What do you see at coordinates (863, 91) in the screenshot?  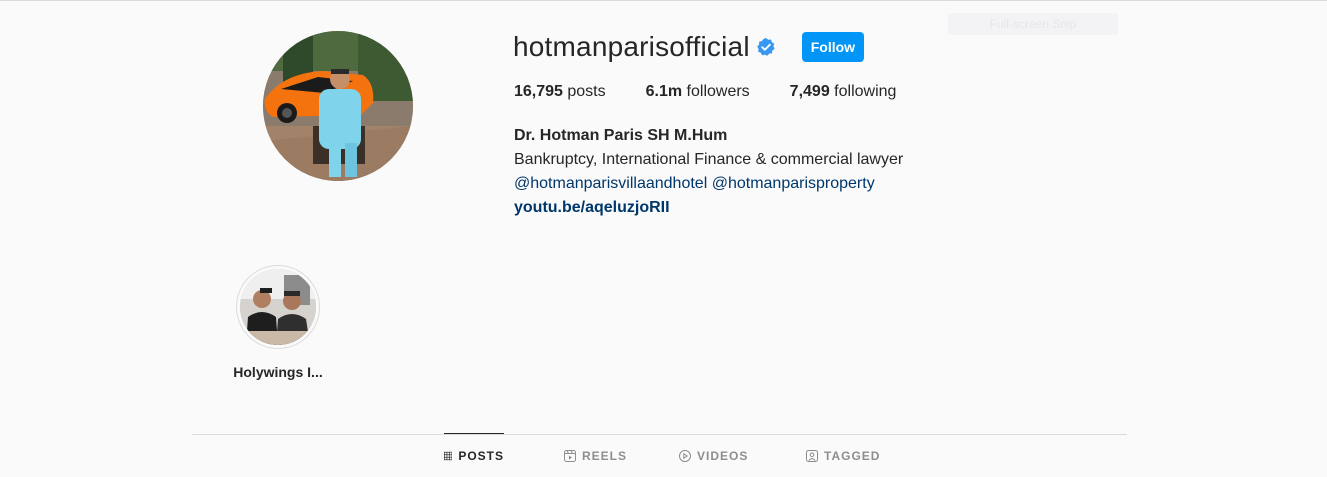 I see `following-label: following` at bounding box center [863, 91].